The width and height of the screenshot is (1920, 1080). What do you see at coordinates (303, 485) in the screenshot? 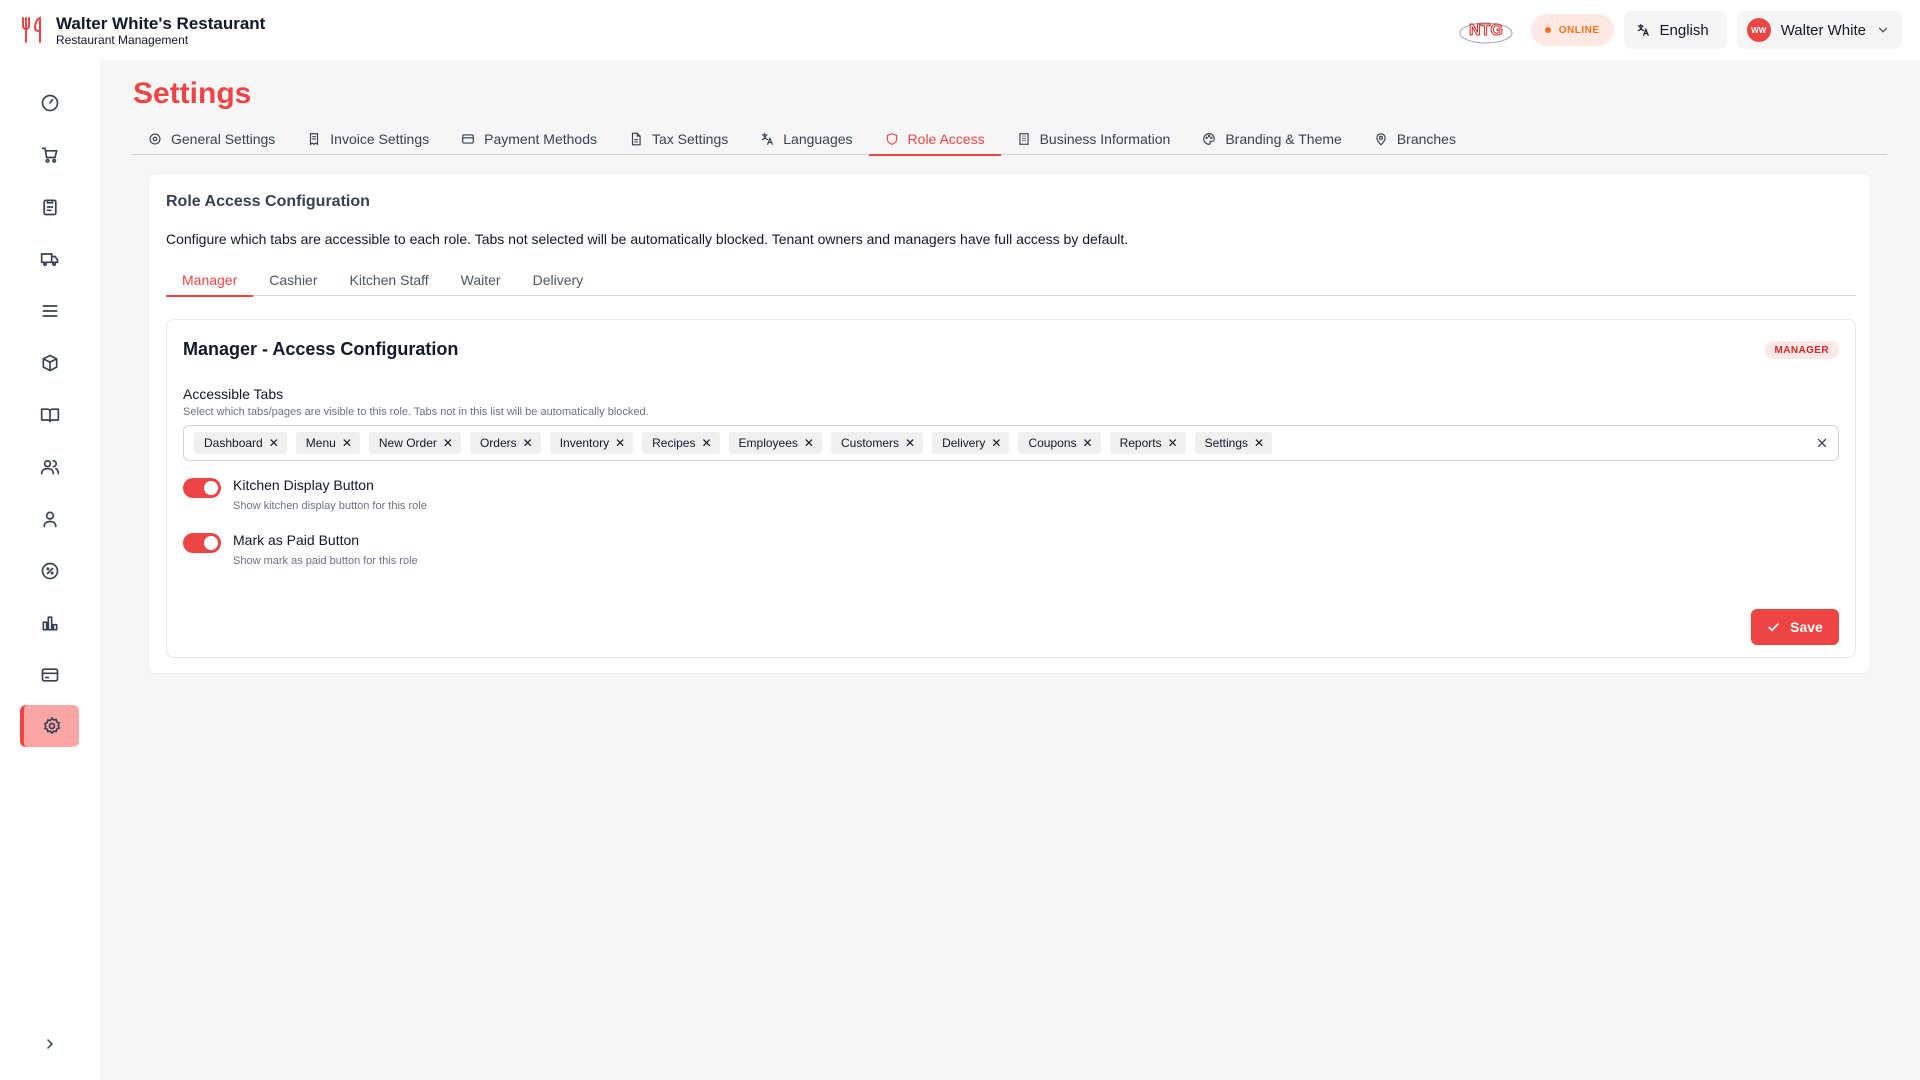
I see `toggle-label: Kitchen Display Button` at bounding box center [303, 485].